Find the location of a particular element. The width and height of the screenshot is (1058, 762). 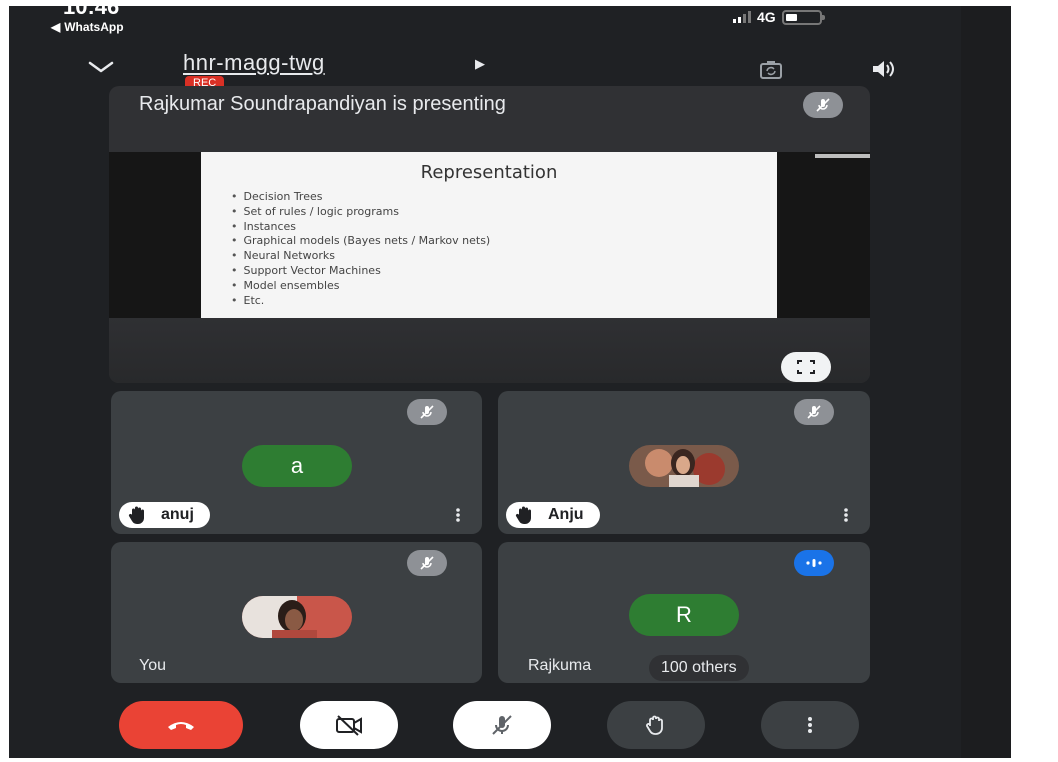

presenter-mic-off-icon is located at coordinates (823, 105).